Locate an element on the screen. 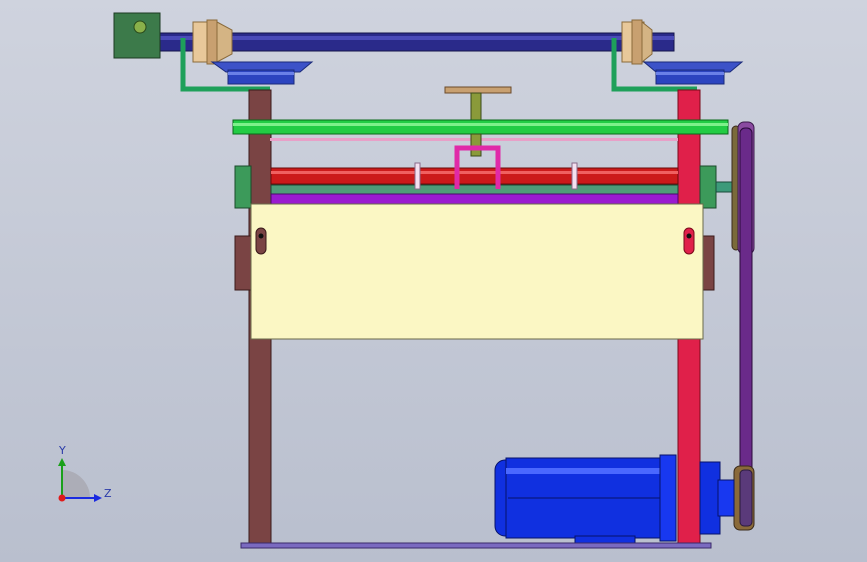 The width and height of the screenshot is (867, 562). right-pinion-gear is located at coordinates (637, 42).